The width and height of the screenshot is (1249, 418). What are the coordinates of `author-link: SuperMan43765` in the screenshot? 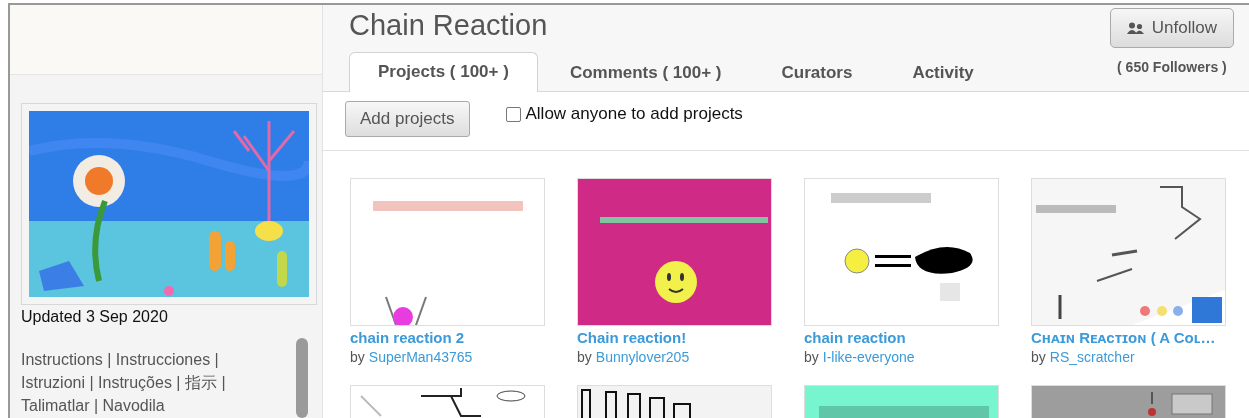 It's located at (420, 357).